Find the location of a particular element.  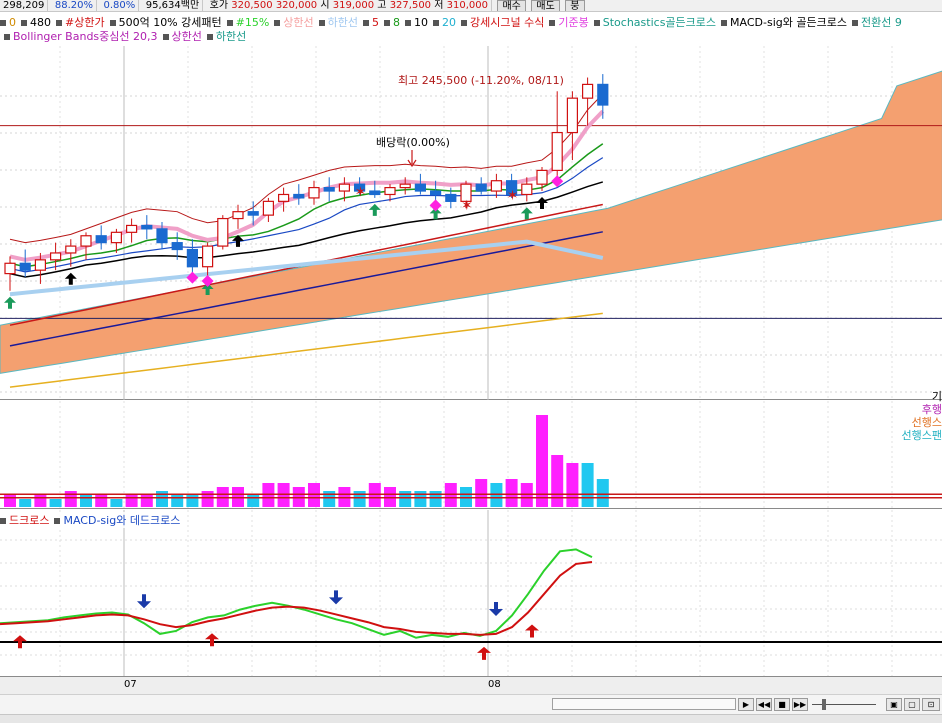

extra-button: 붕 is located at coordinates (575, 5).